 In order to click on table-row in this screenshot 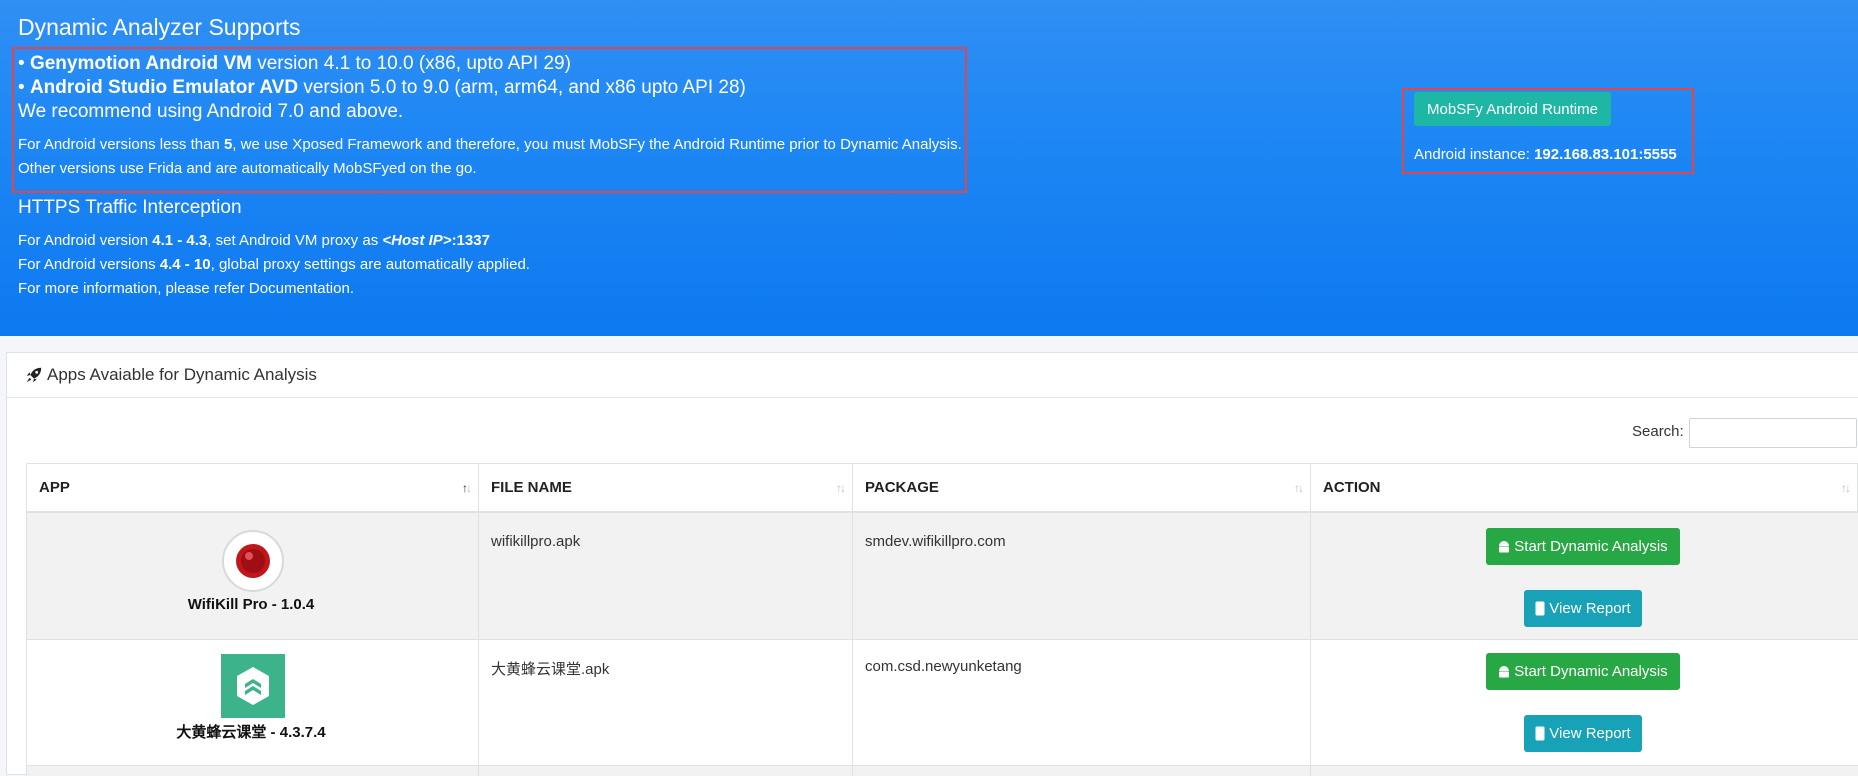, I will do `click(942, 770)`.